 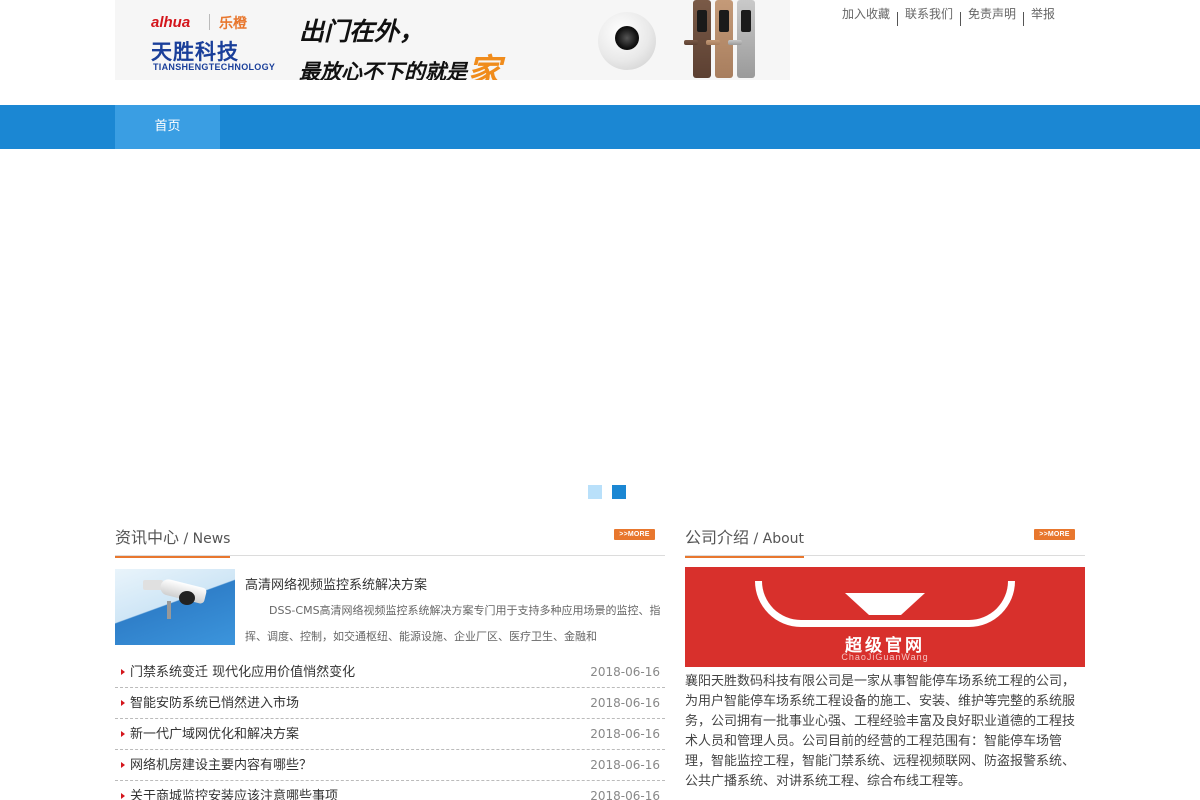 What do you see at coordinates (390, 672) in the screenshot?
I see `news-item: 门禁系统变迁 现代化应用价值悄然变化 2018-06-16` at bounding box center [390, 672].